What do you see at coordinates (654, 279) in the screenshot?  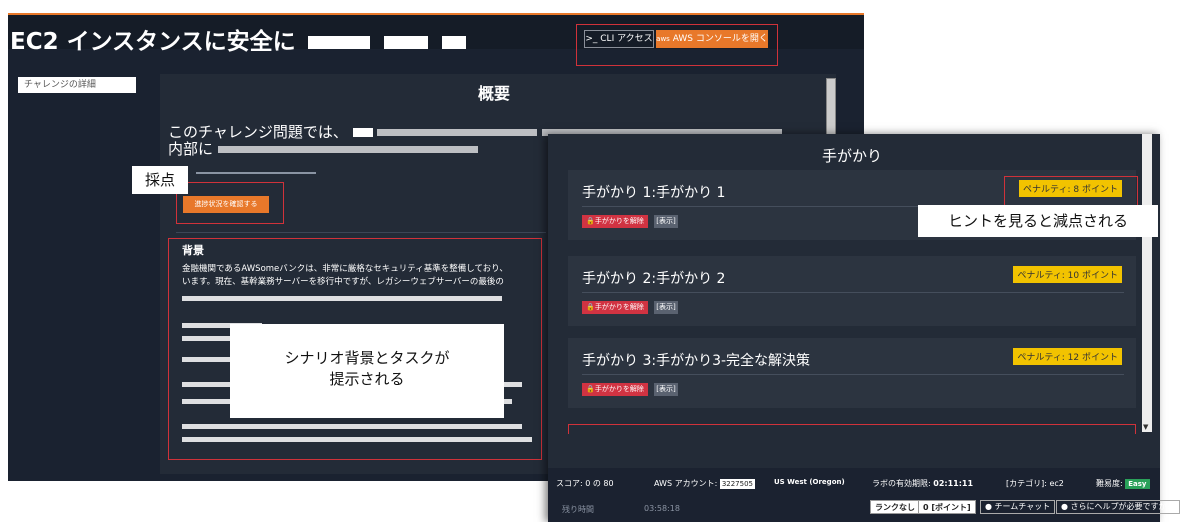 I see `hint-title: 手がかり 2:手がかり 2` at bounding box center [654, 279].